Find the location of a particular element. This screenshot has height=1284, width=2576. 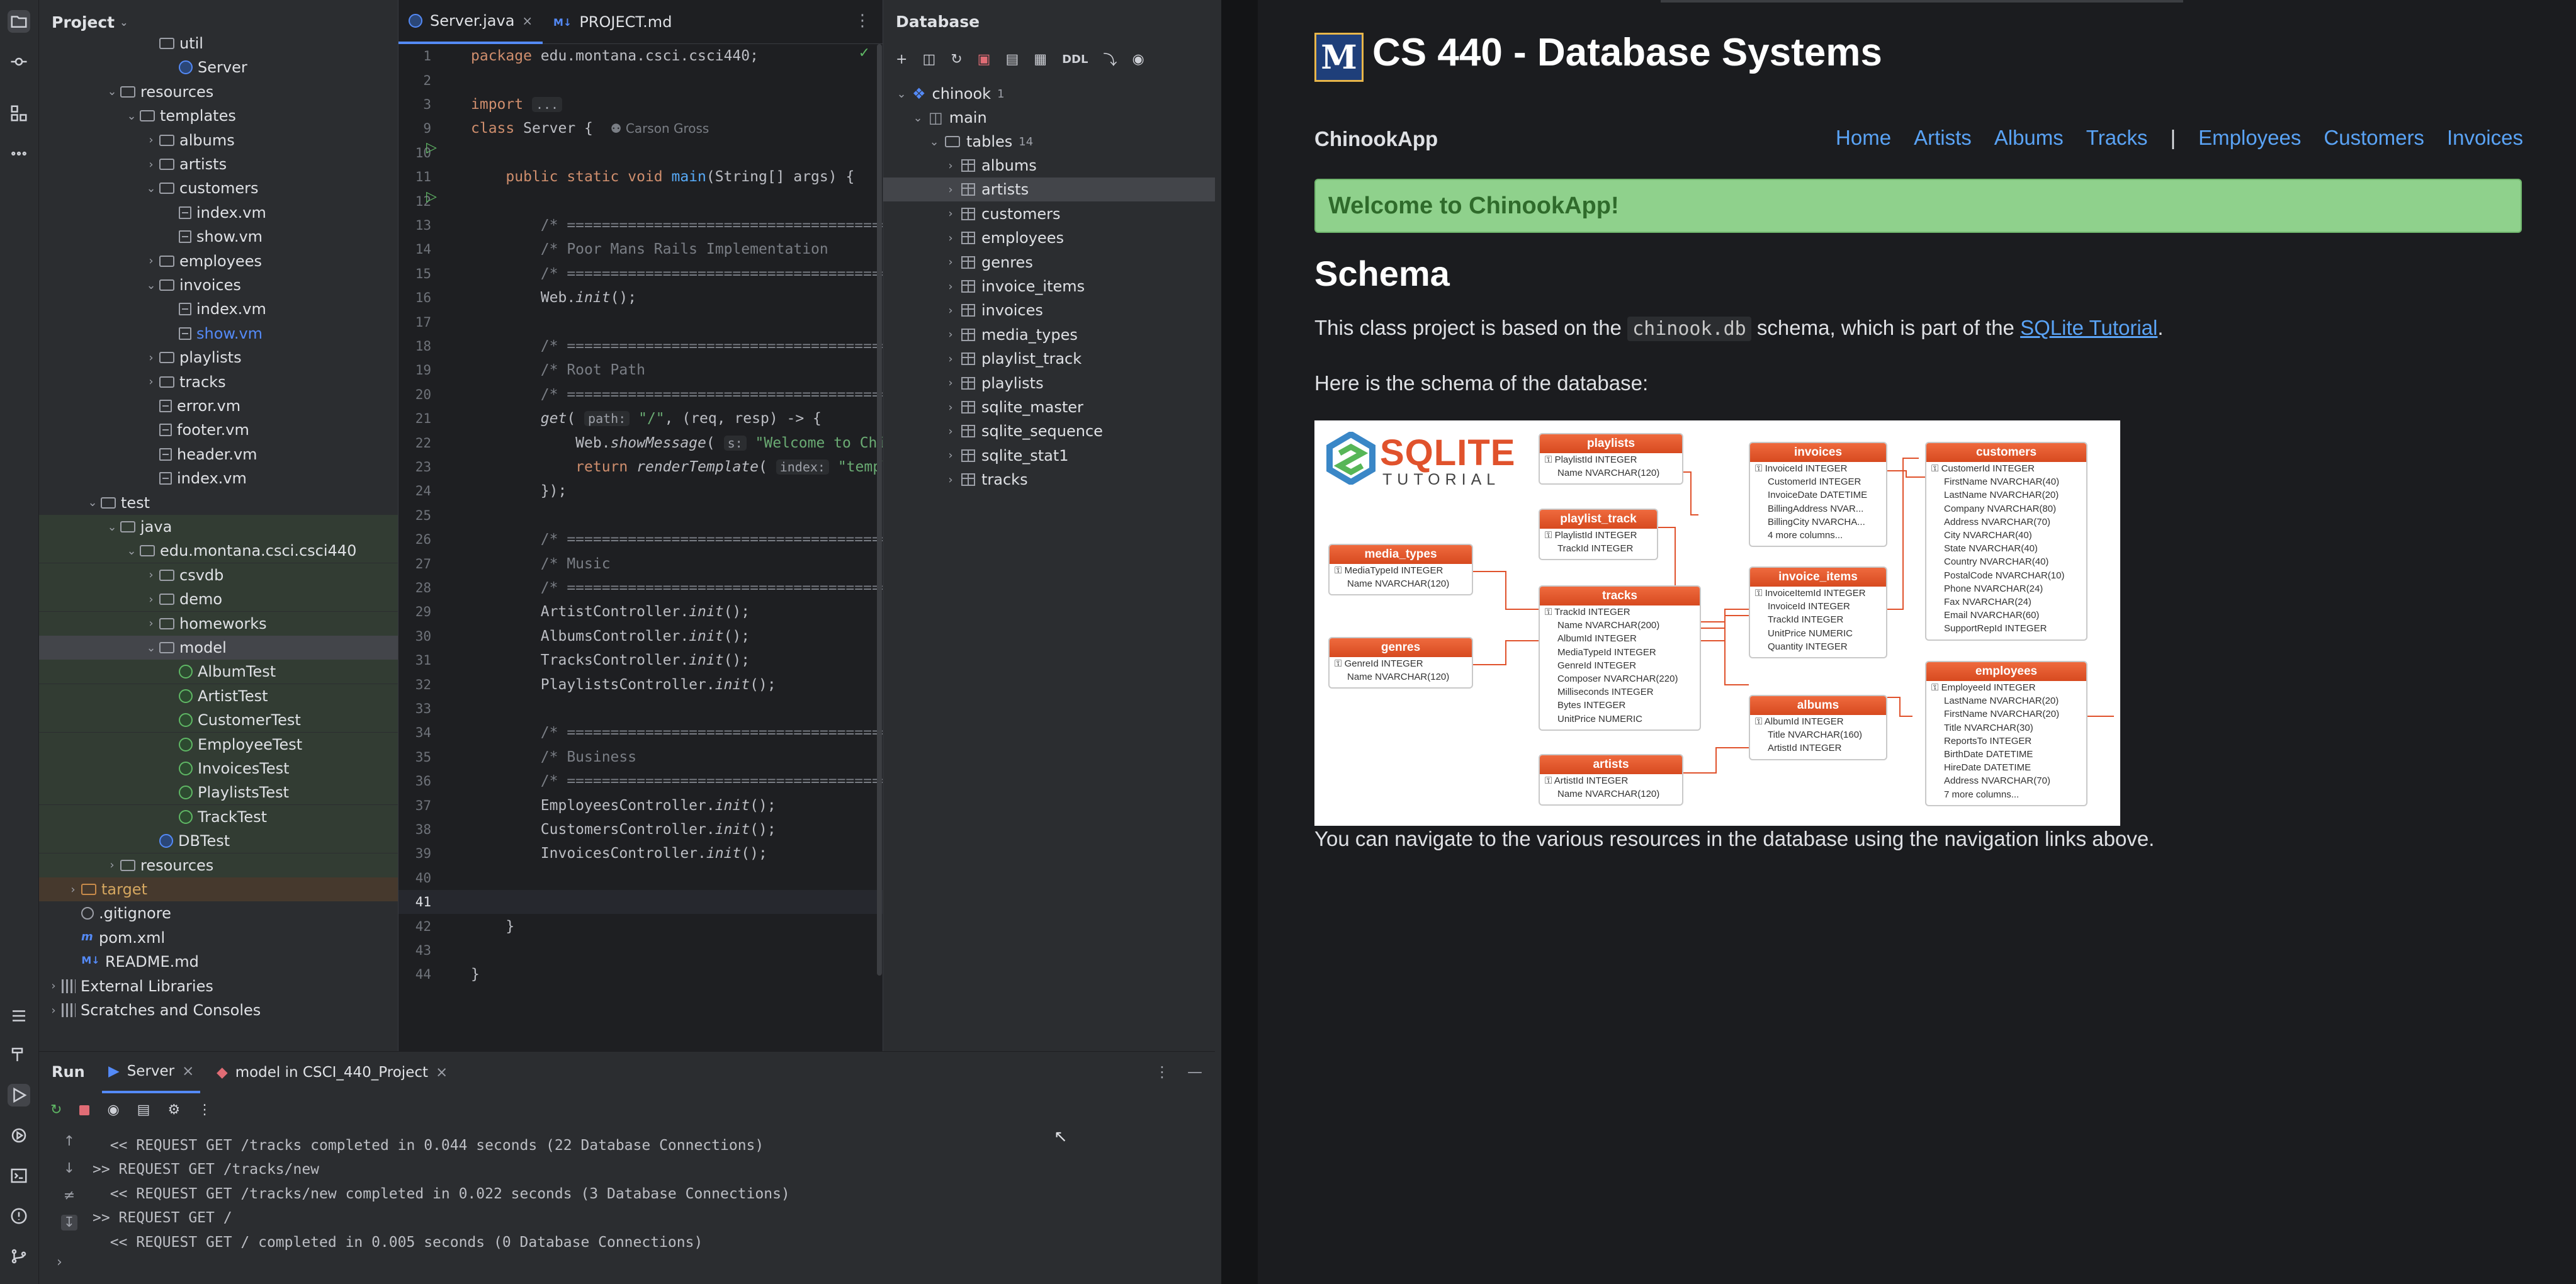

code-line: 42 } is located at coordinates (640, 926).